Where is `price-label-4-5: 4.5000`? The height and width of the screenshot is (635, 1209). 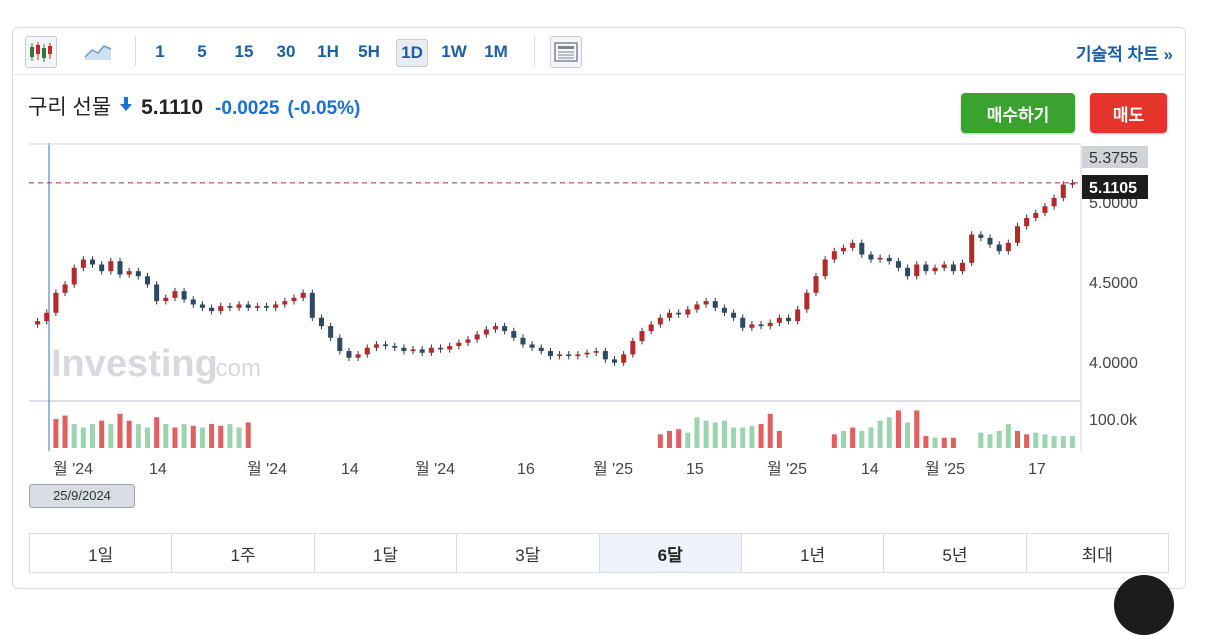
price-label-4-5: 4.5000 is located at coordinates (1113, 283).